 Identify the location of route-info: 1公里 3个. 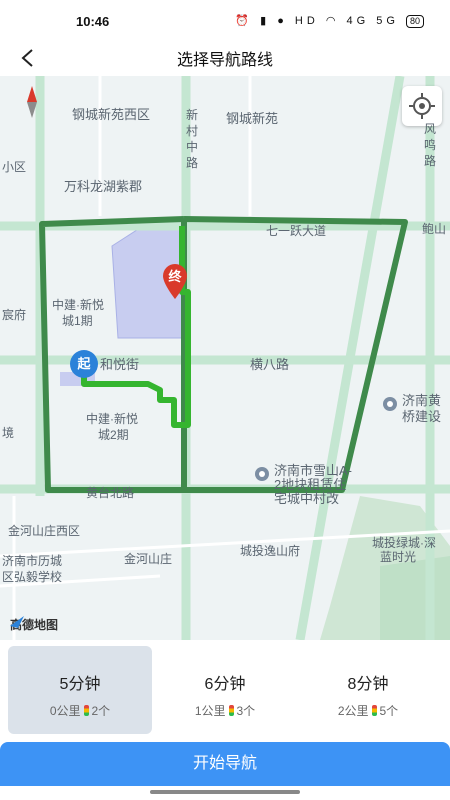
(225, 710).